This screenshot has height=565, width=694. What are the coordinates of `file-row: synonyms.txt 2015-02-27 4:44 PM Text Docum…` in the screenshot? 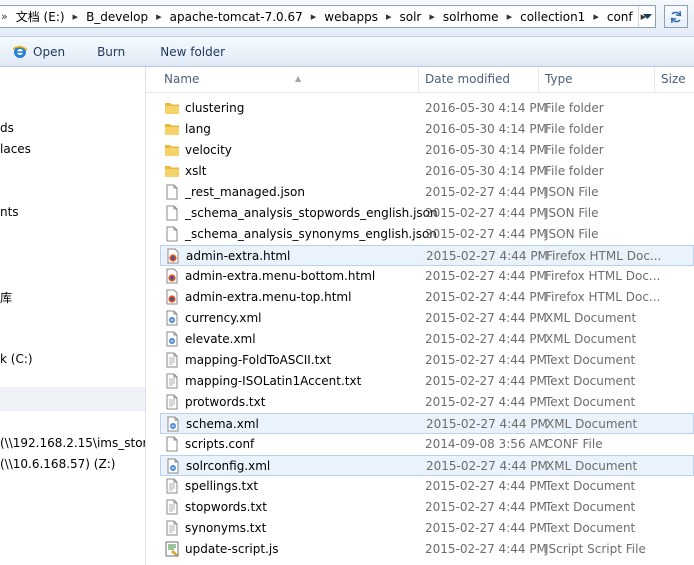 It's located at (427, 528).